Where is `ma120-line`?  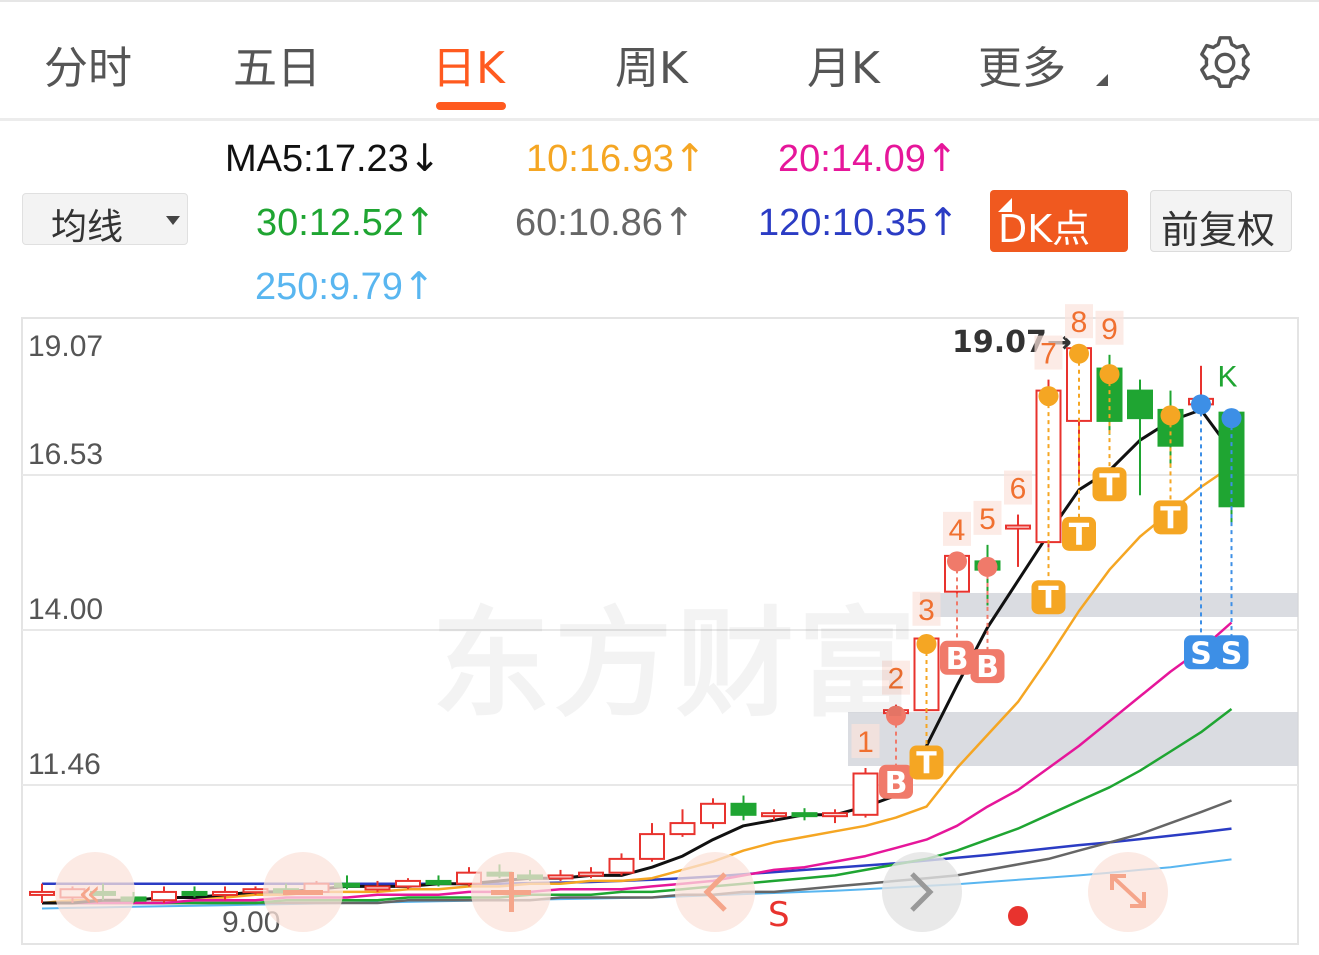 ma120-line is located at coordinates (637, 856).